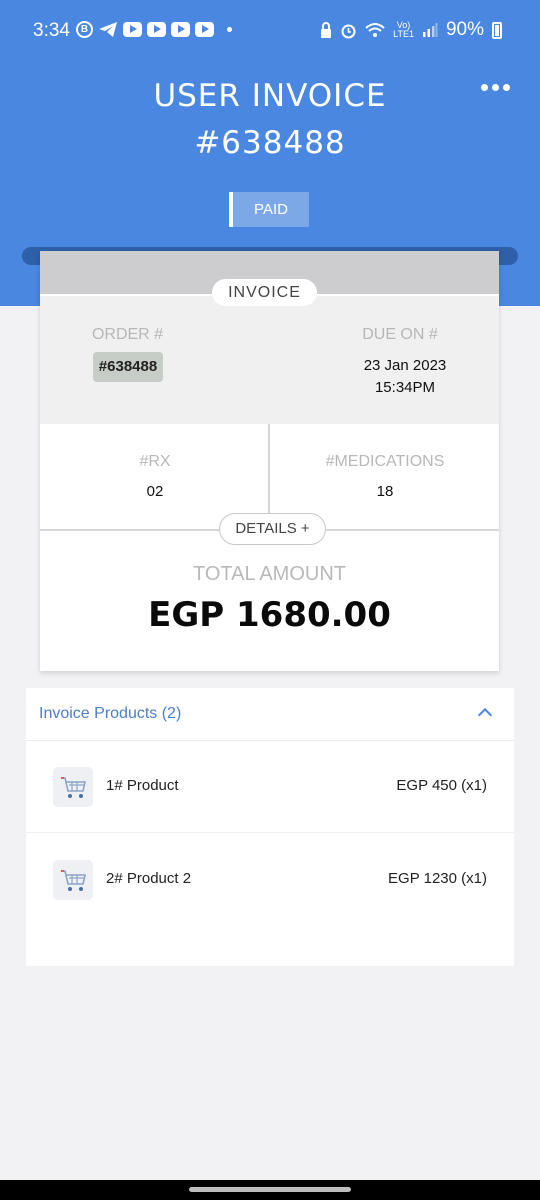  Describe the element at coordinates (405, 377) in the screenshot. I see `due-value: 23 Jan 2023 15:34PM` at that location.